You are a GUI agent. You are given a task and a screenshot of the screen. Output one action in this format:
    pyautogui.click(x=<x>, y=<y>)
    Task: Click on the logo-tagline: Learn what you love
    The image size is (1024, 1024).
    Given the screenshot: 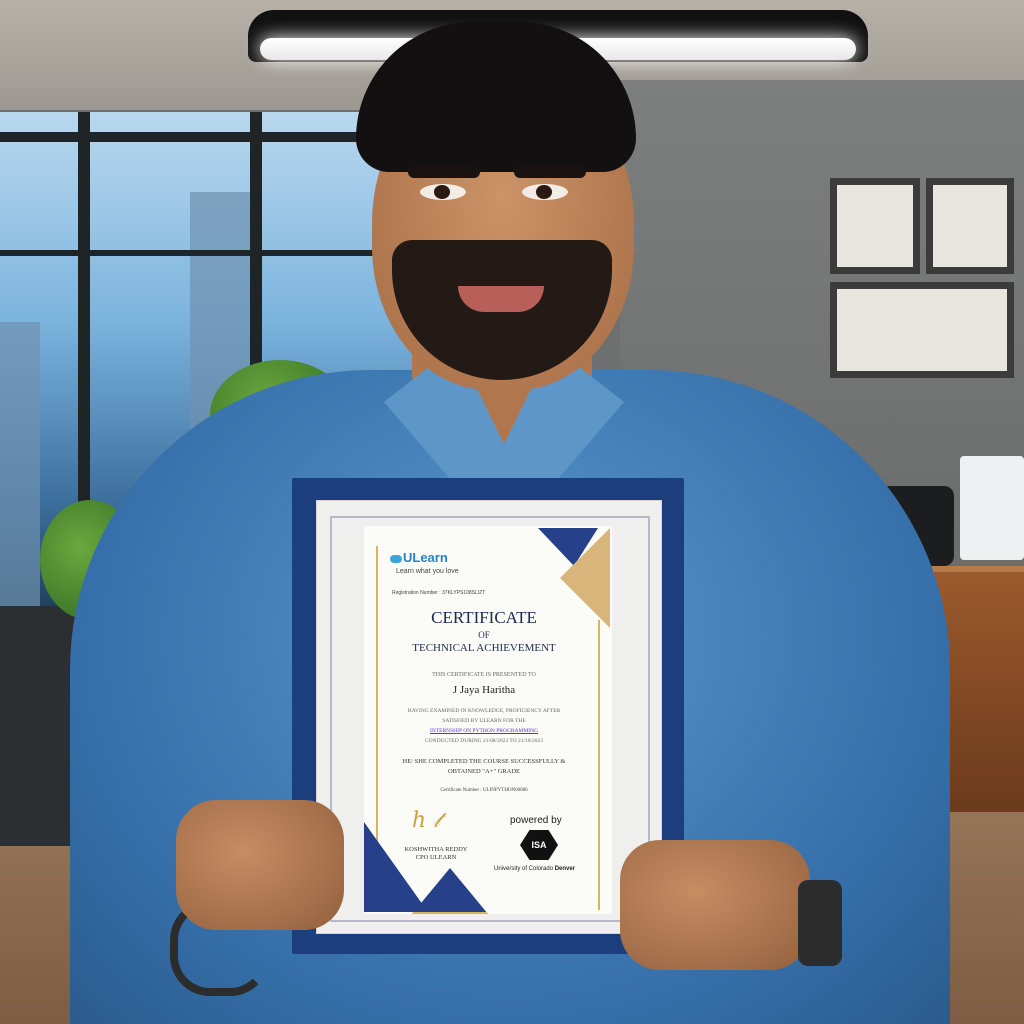 What is the action you would take?
    pyautogui.click(x=427, y=571)
    